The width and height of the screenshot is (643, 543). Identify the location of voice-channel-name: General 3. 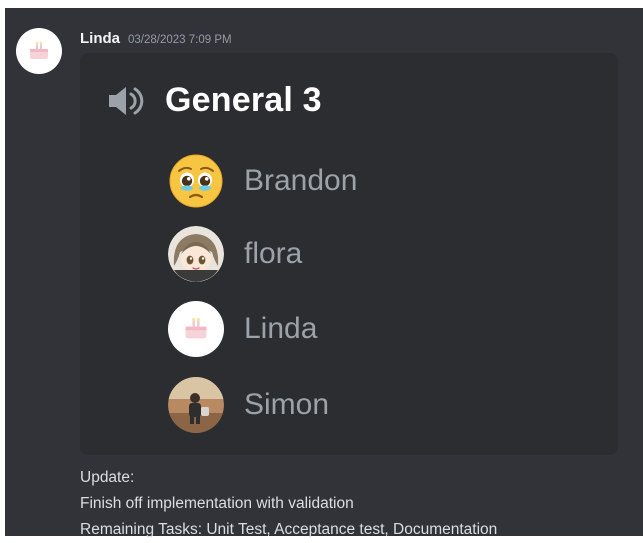
(243, 100).